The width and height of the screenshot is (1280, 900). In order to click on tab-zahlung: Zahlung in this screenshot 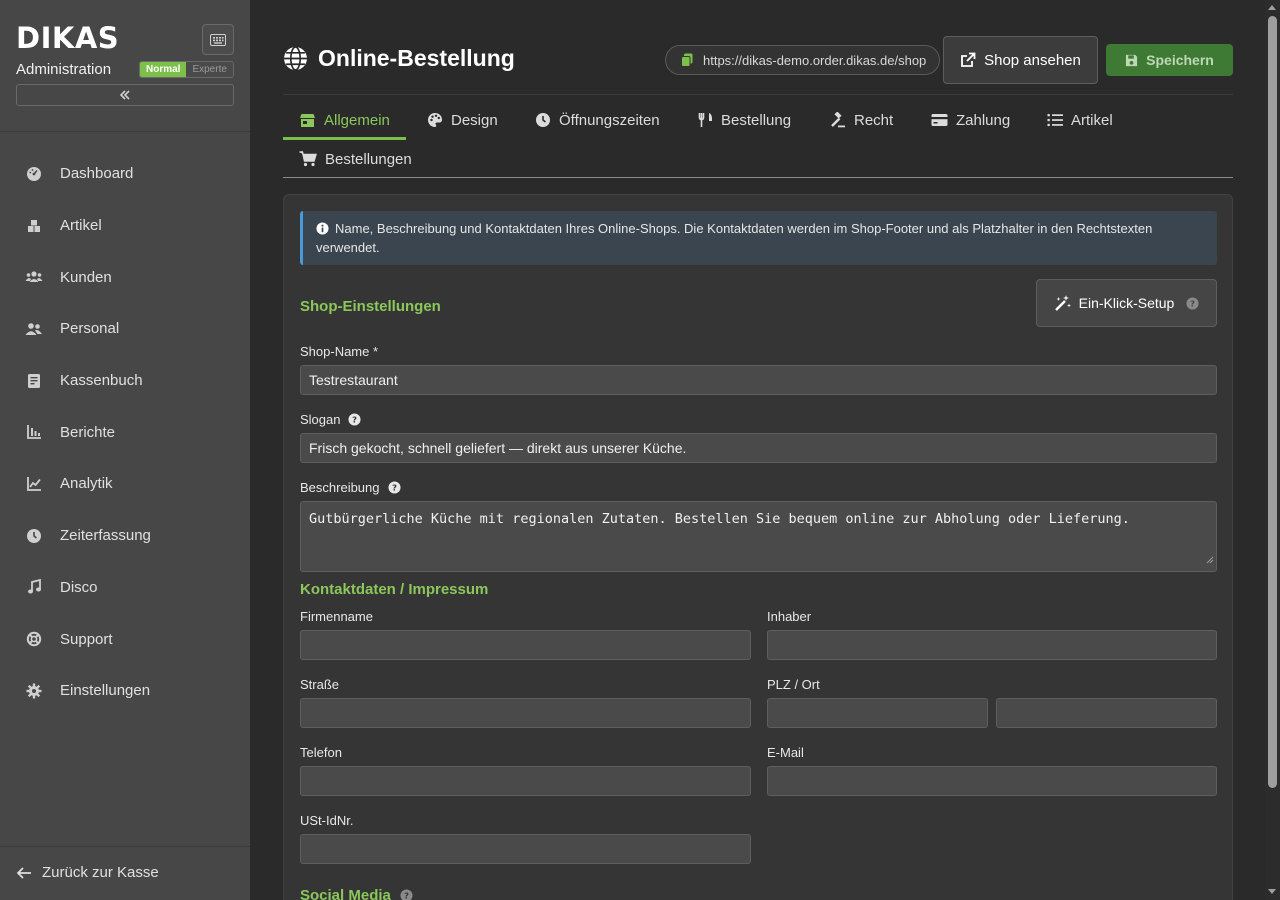, I will do `click(970, 120)`.